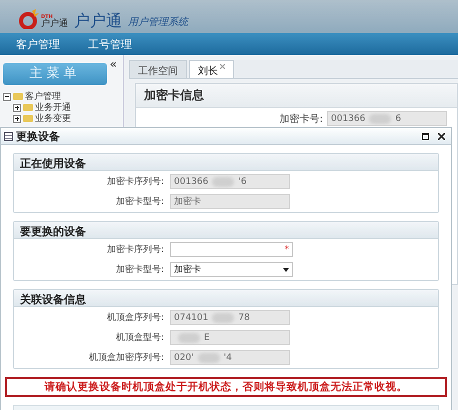 This screenshot has height=410, width=458. What do you see at coordinates (230, 201) in the screenshot?
I see `readonly-field: 加密卡` at bounding box center [230, 201].